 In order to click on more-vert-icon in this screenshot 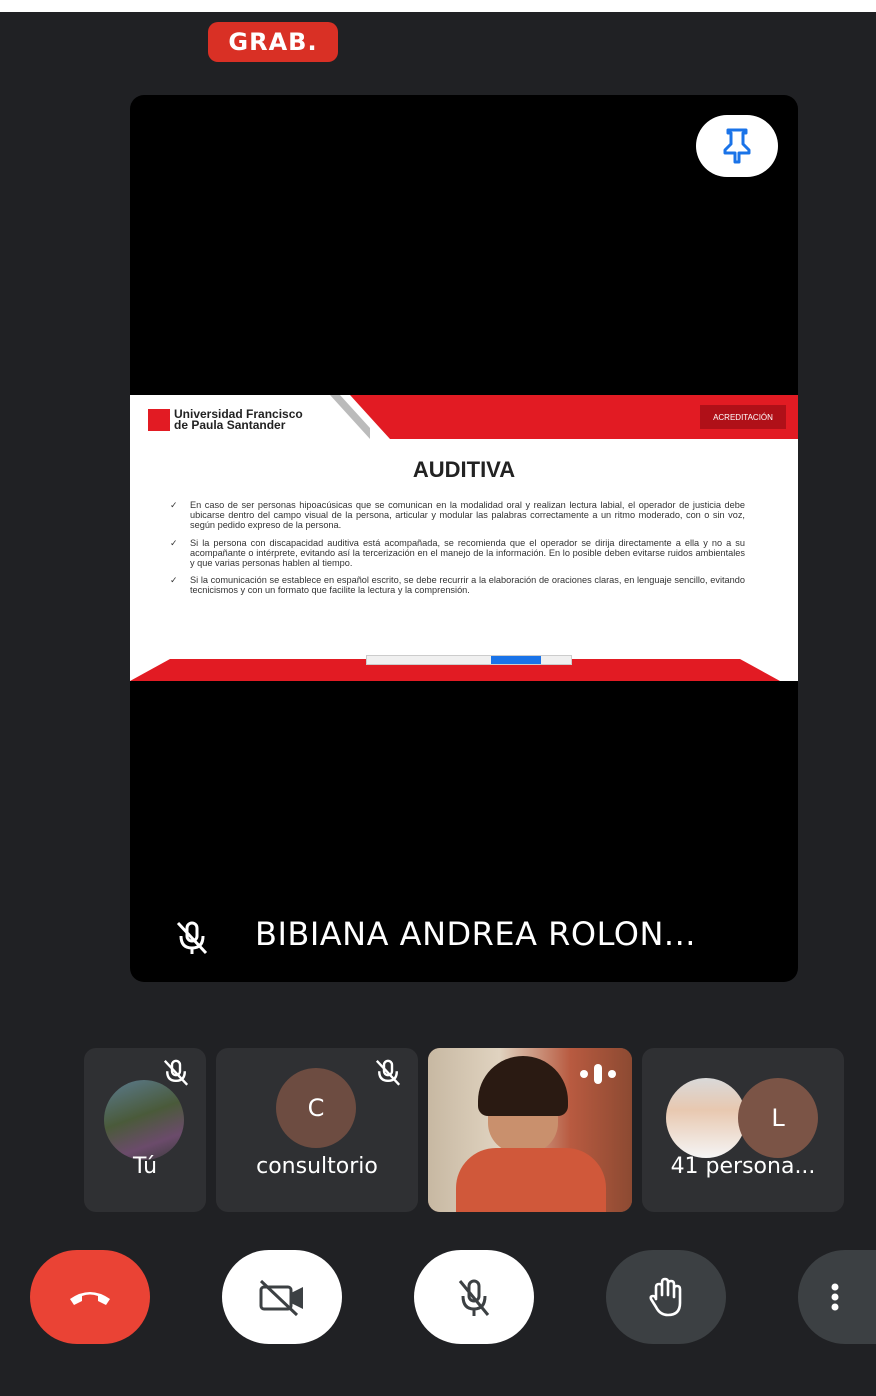, I will do `click(835, 1297)`.